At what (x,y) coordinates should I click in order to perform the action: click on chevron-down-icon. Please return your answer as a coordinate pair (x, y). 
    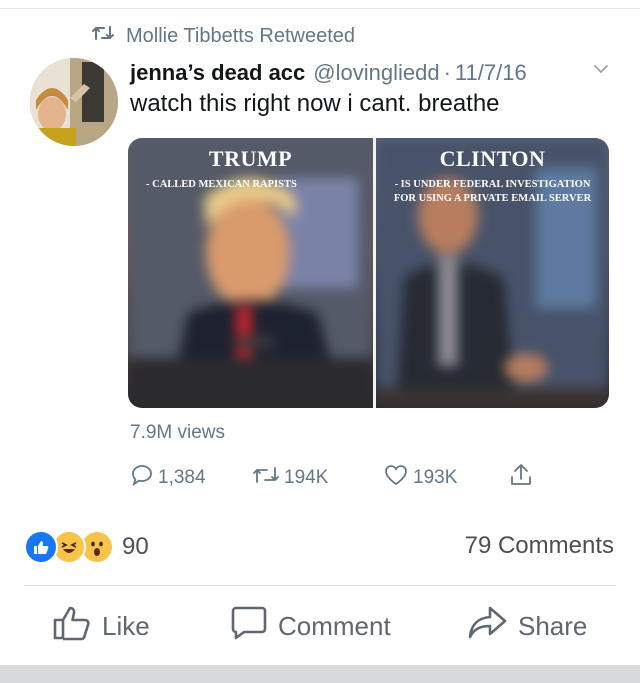
    Looking at the image, I should click on (611, 71).